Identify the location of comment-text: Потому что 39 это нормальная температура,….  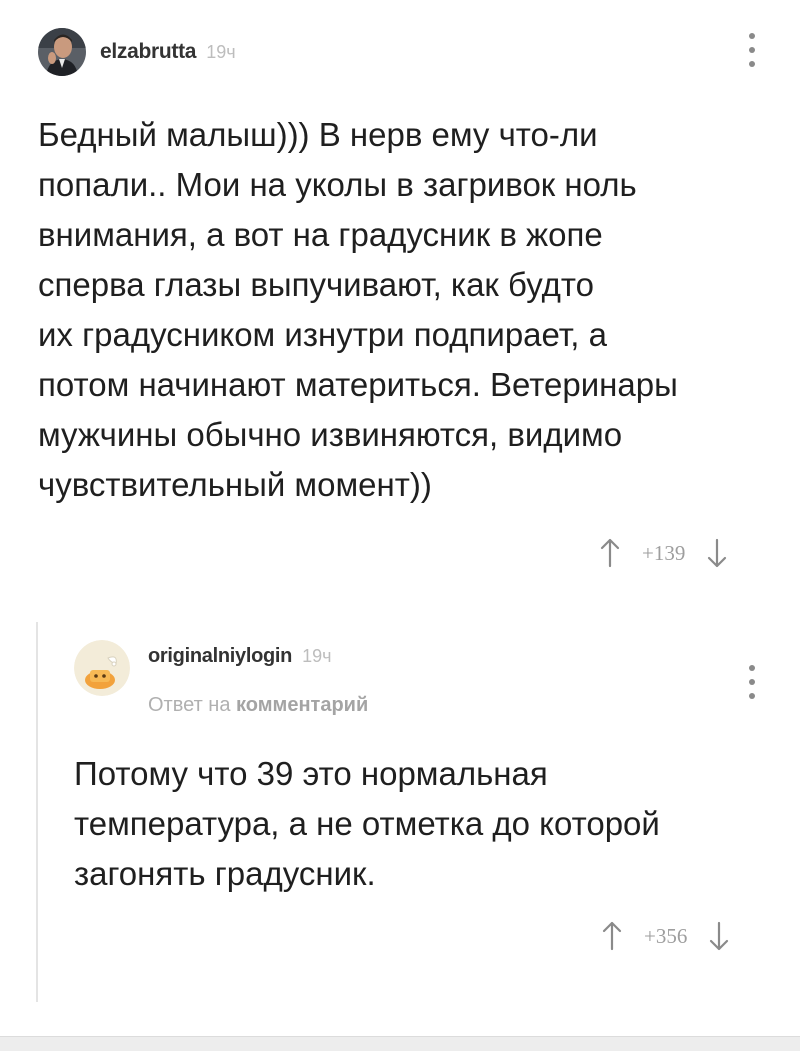
(424, 824).